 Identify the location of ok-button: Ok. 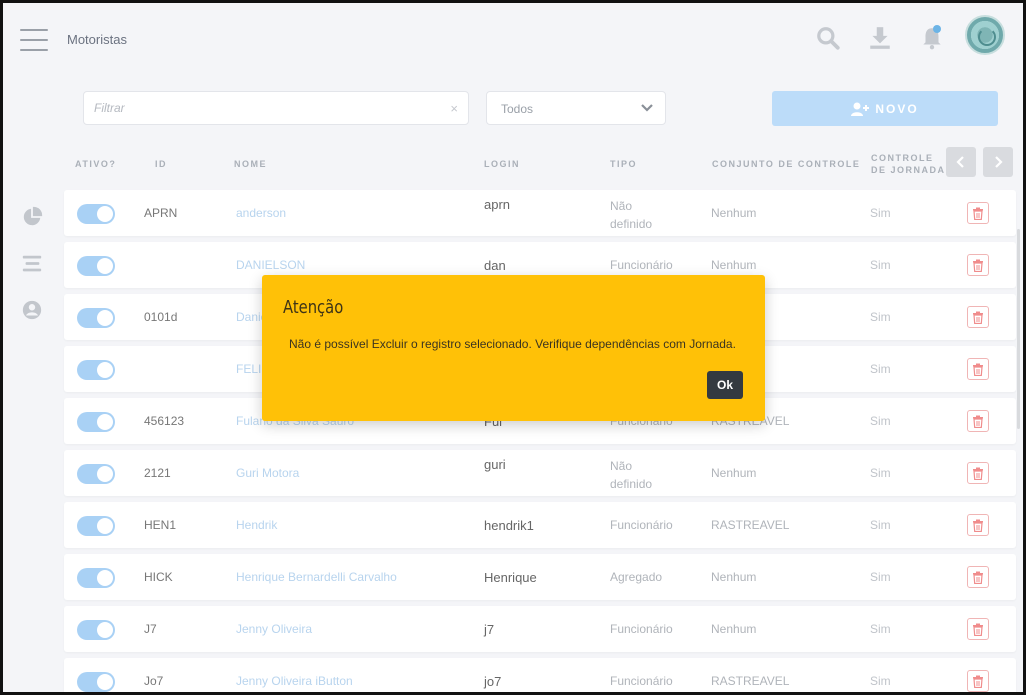
(725, 385).